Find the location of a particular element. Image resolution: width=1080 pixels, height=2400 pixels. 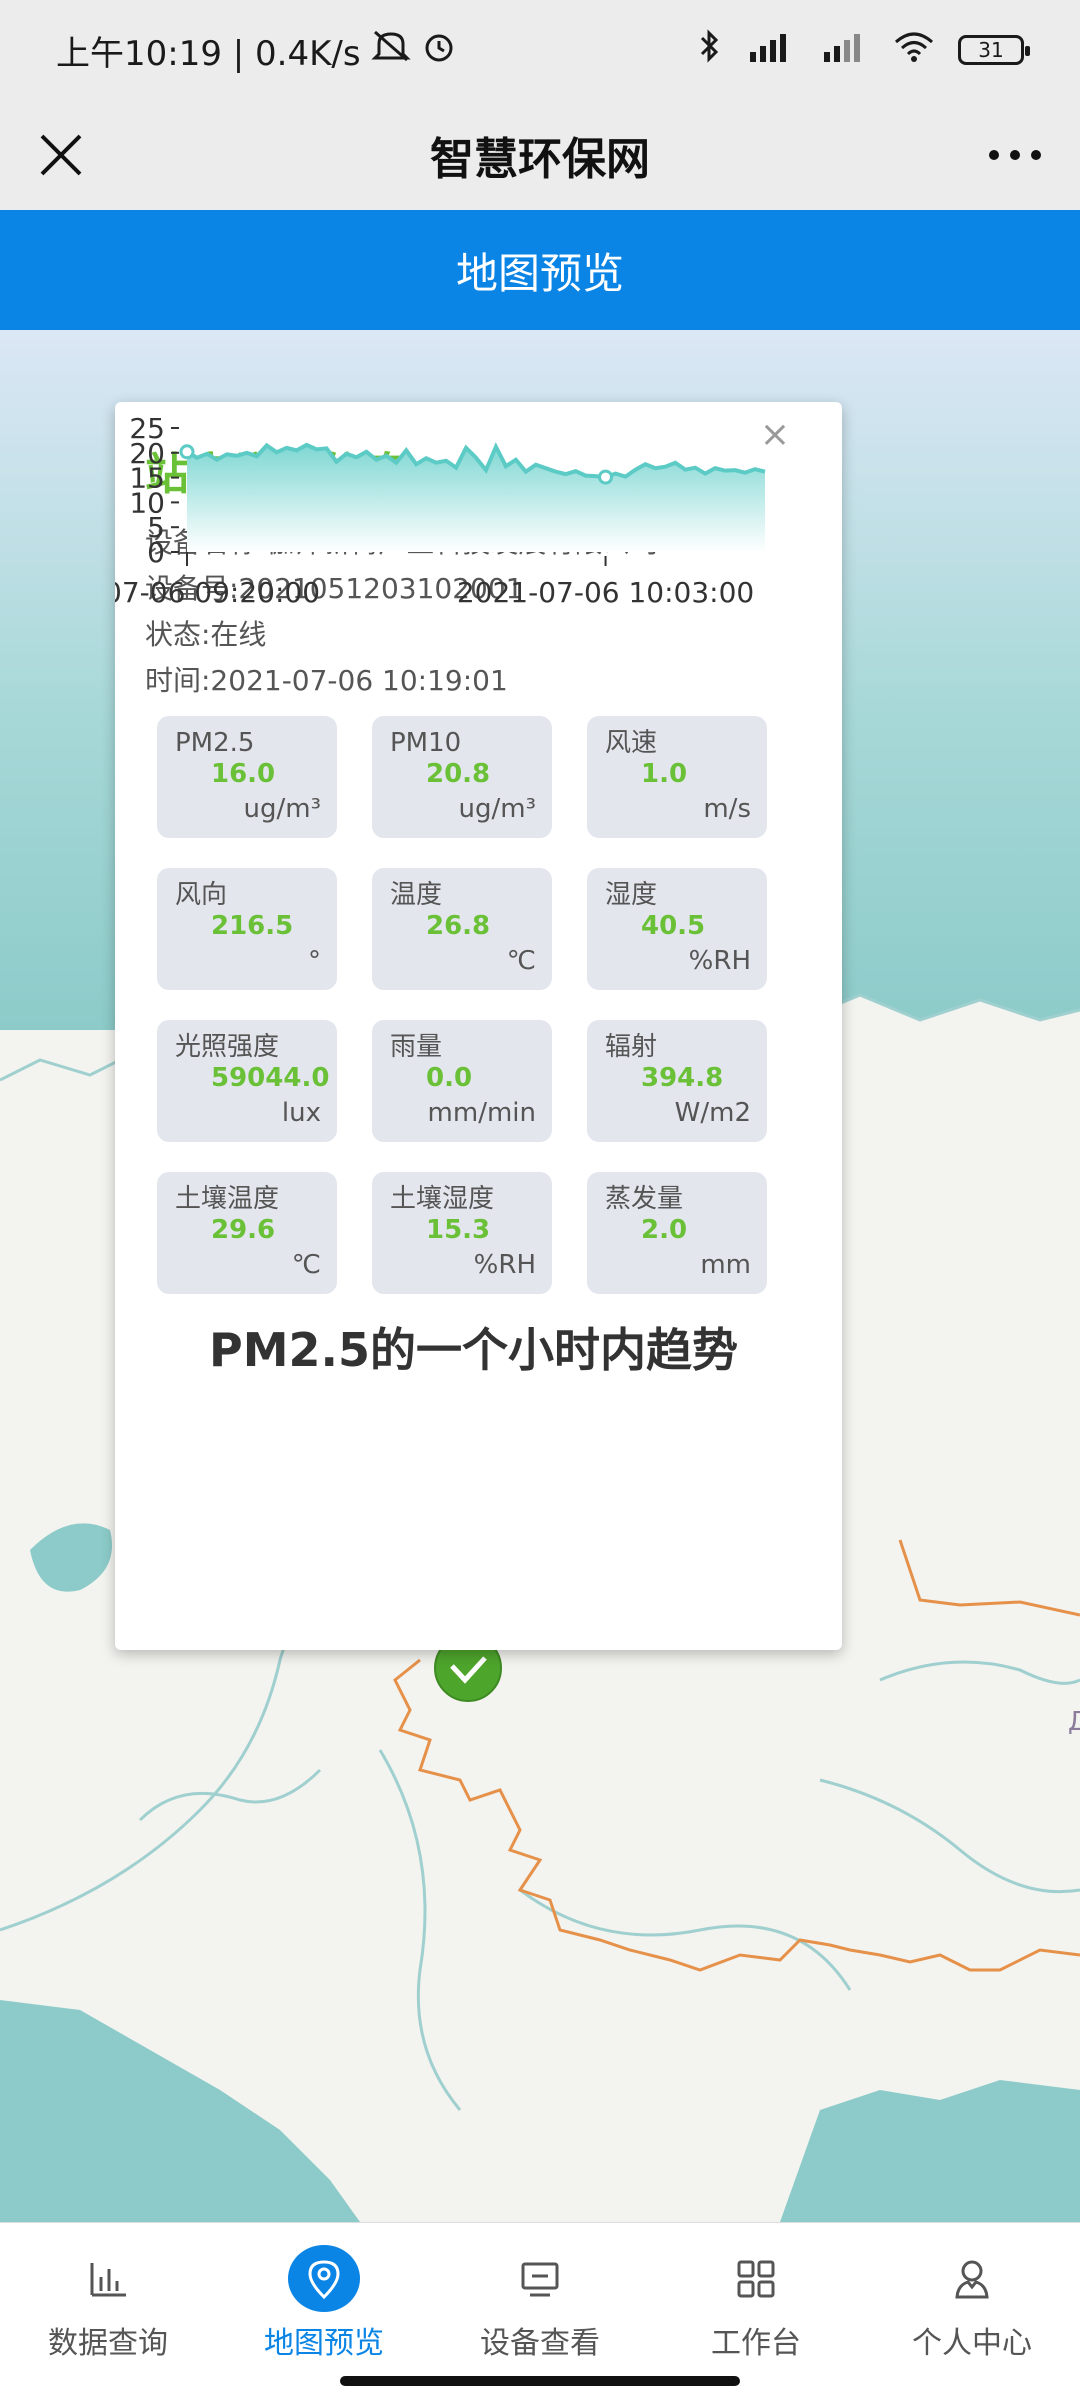

status-bar: 上午10:19 | 0.4K/s 31 is located at coordinates (540, 50).